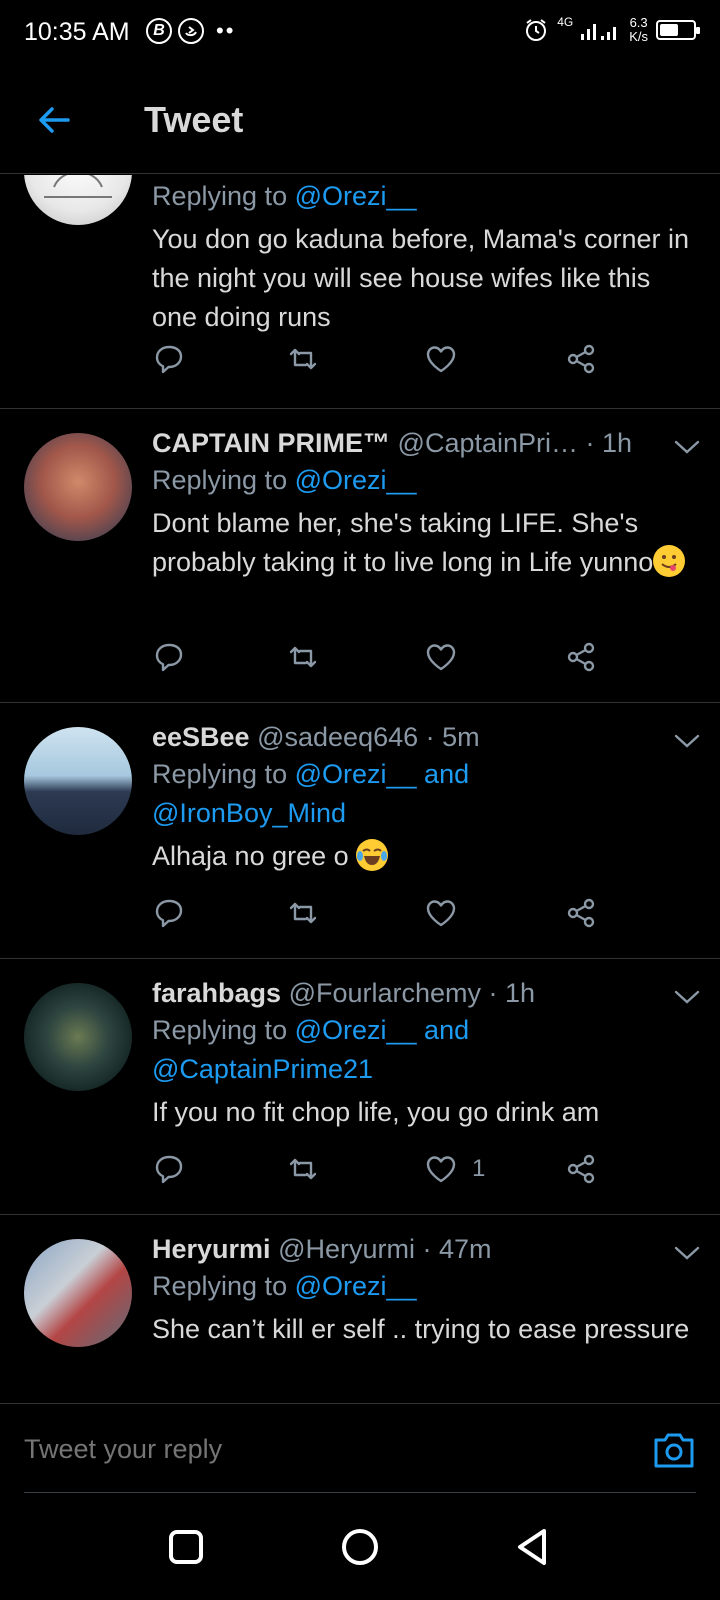 The height and width of the screenshot is (1600, 720). What do you see at coordinates (249, 813) in the screenshot?
I see `mention-link: @IronBoy_Mind` at bounding box center [249, 813].